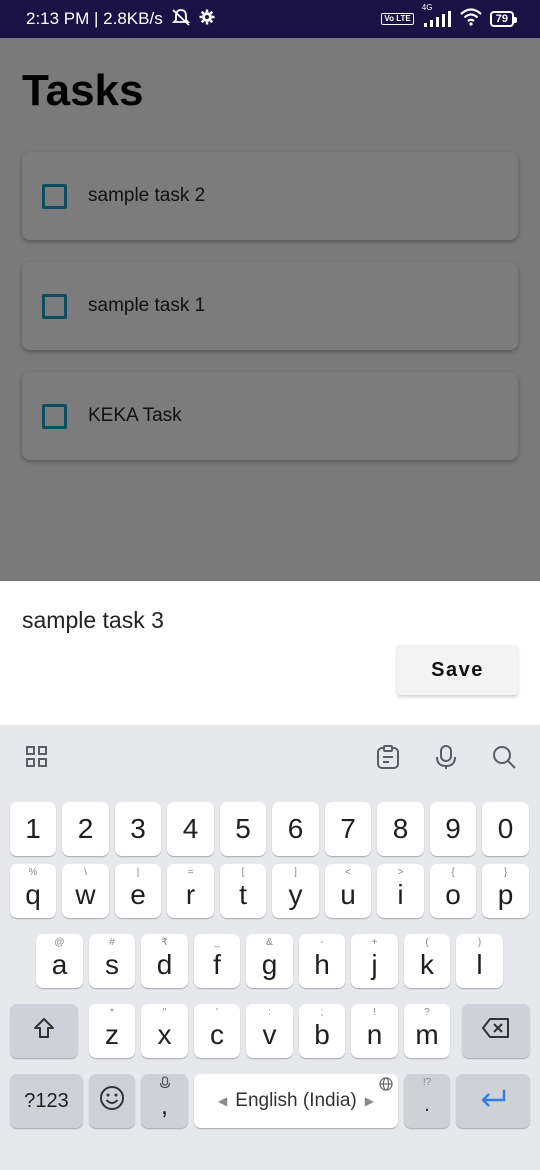 The image size is (540, 1170). What do you see at coordinates (164, 1101) in the screenshot?
I see `comma-key: ,` at bounding box center [164, 1101].